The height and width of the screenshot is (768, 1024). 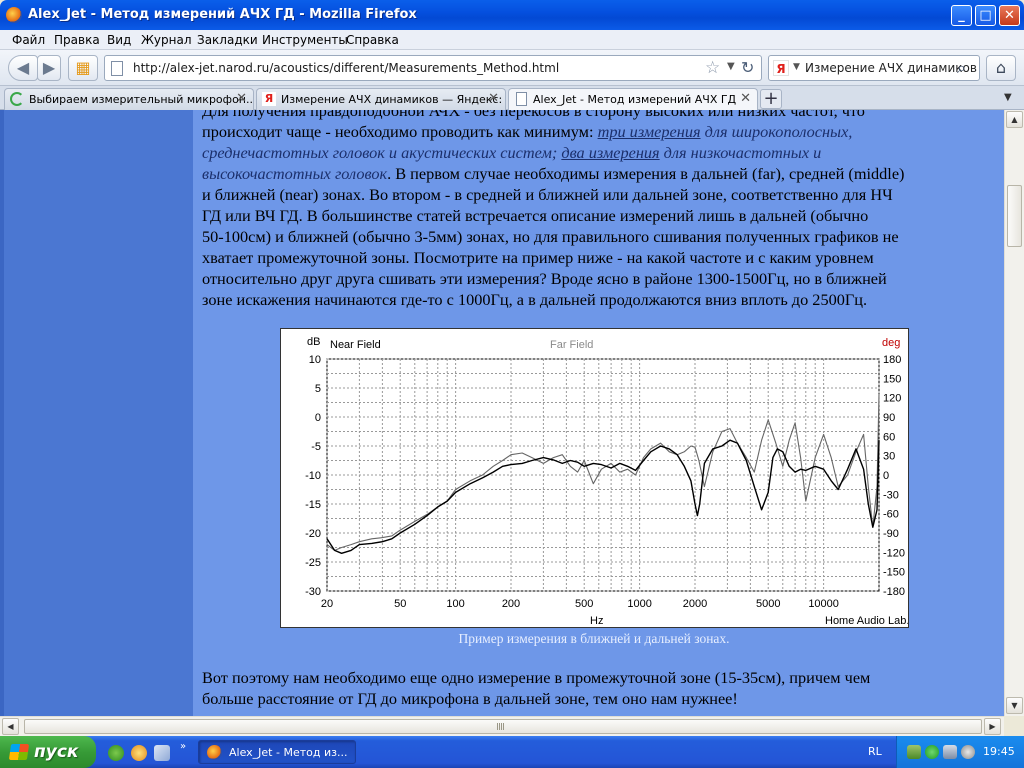 I want to click on vertical-scroll-thumb, so click(x=1014, y=216).